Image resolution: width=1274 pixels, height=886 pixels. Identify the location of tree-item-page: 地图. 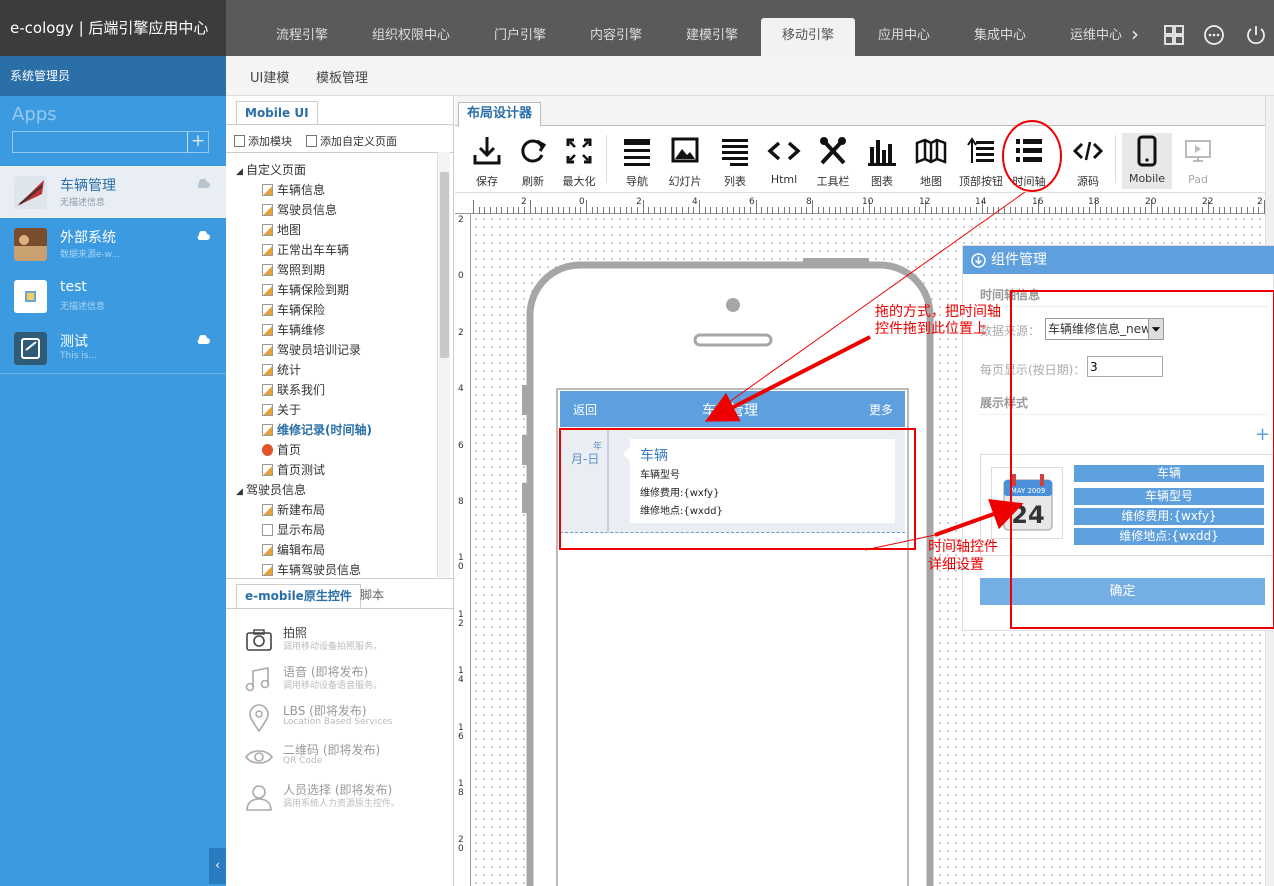
(281, 230).